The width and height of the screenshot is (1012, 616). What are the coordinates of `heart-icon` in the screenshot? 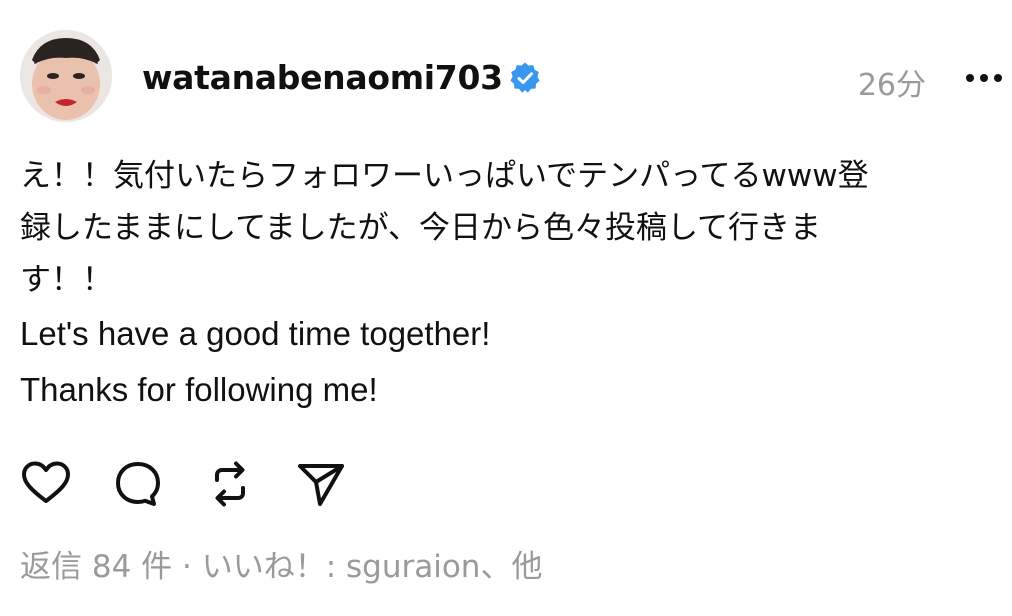 It's located at (46, 484).